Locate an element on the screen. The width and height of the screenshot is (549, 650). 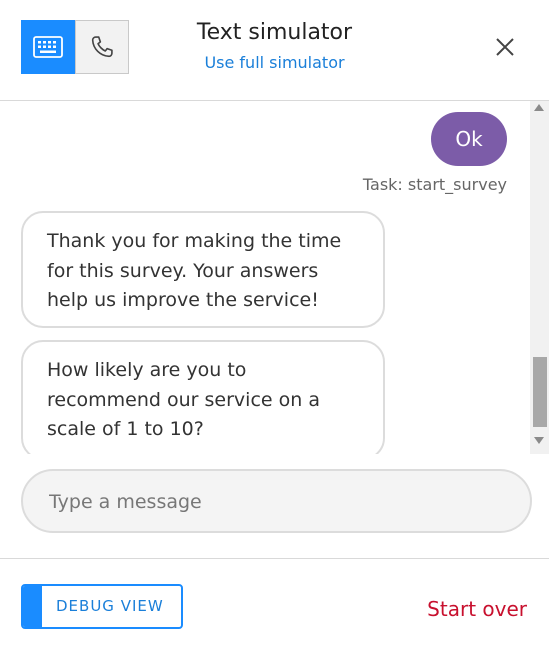
scroll-up-arrow-icon is located at coordinates (539, 107).